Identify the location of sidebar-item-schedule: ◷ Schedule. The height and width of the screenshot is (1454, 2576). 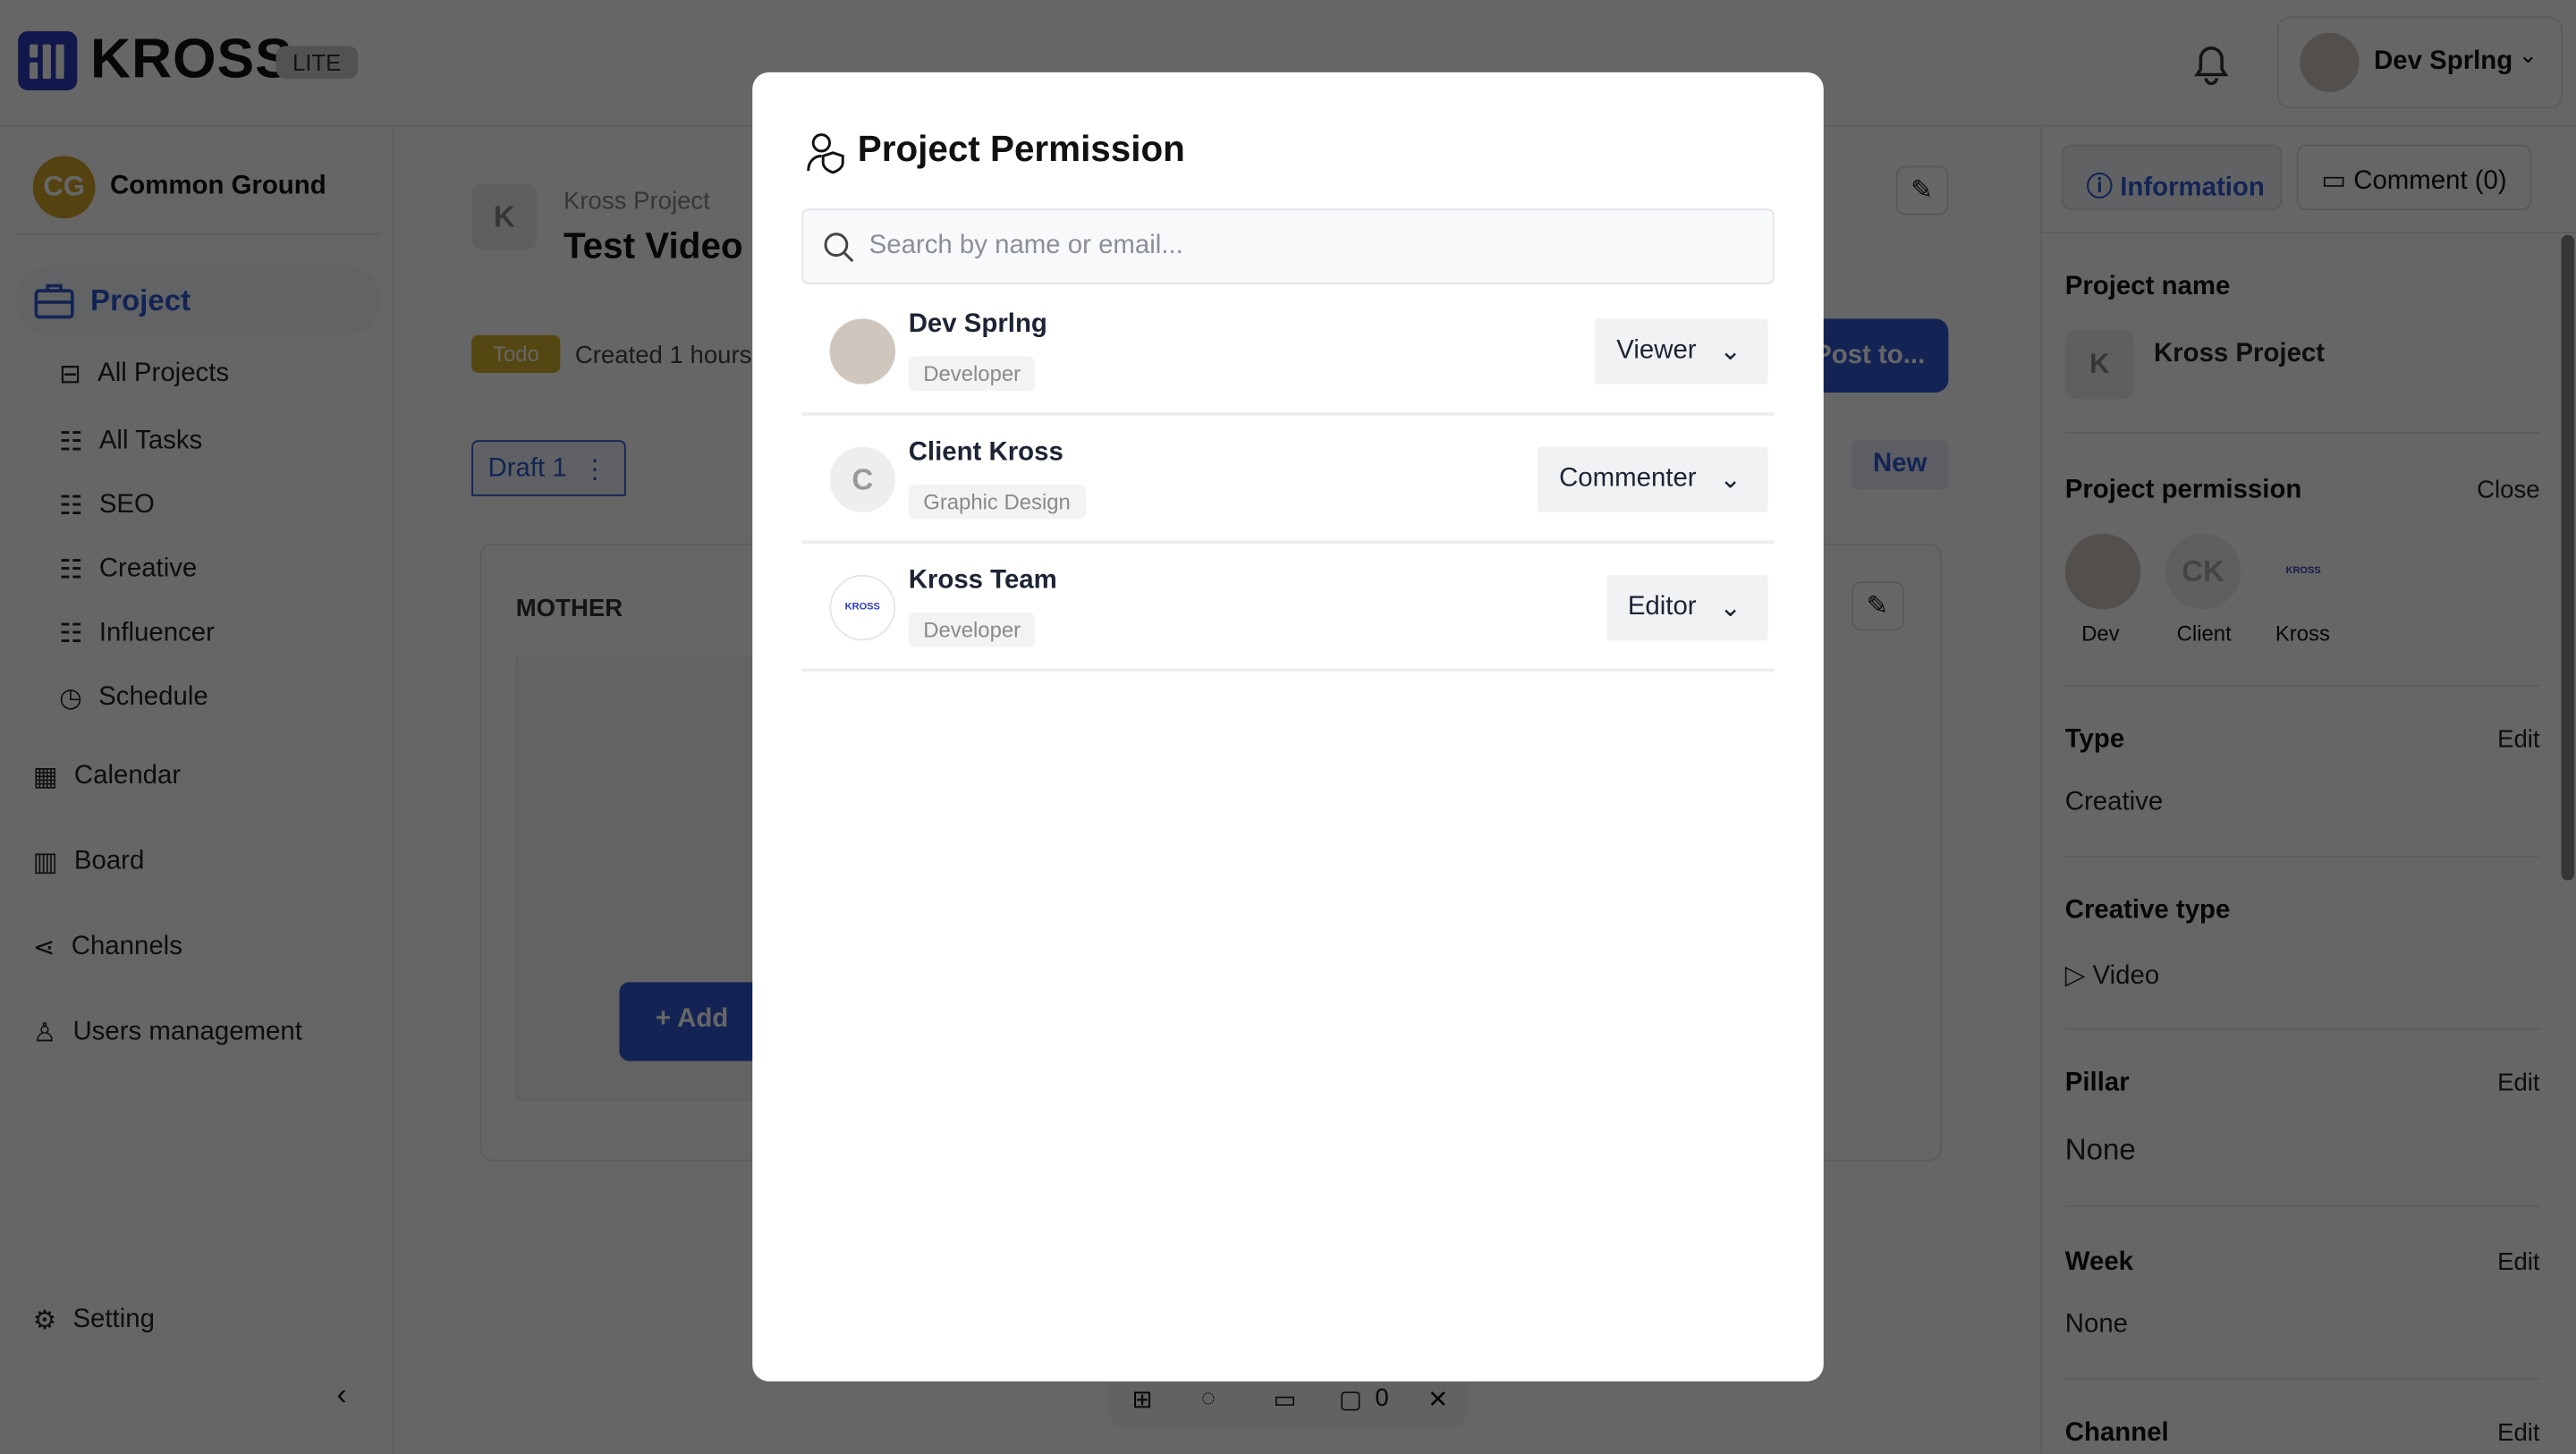
(133, 698).